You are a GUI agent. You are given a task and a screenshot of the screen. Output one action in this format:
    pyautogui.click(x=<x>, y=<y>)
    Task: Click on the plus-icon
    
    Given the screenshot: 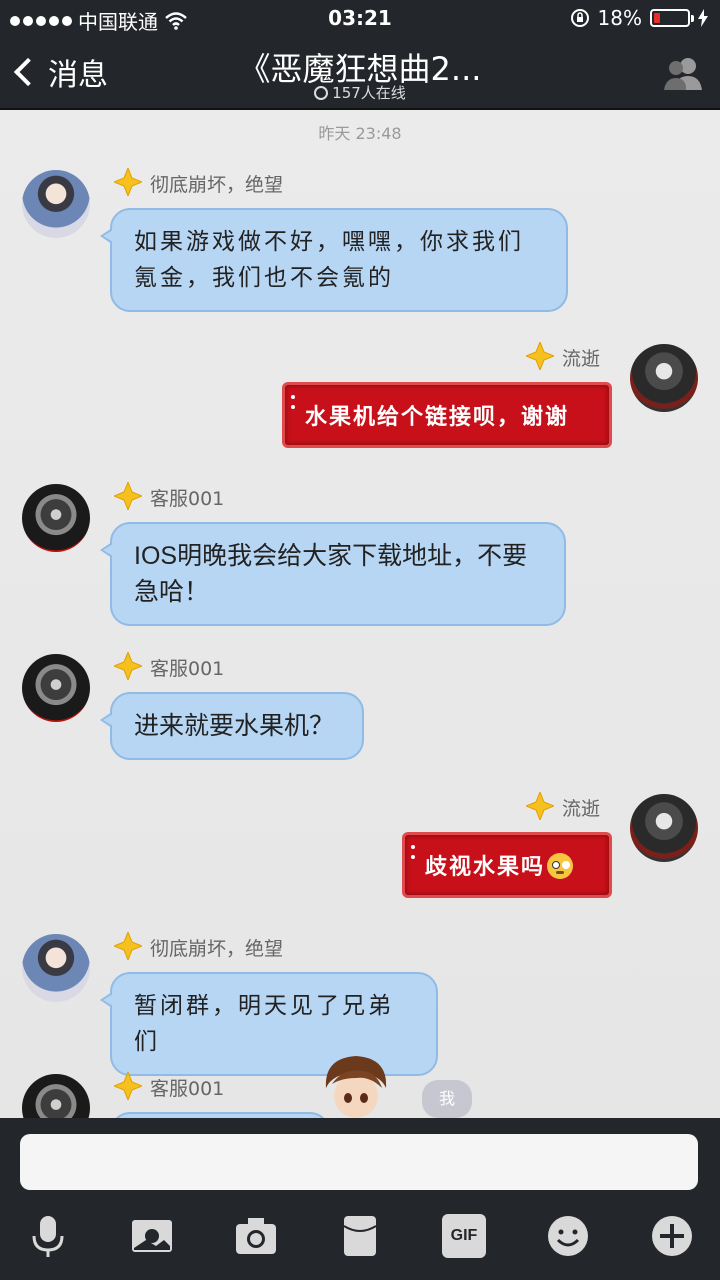 What is the action you would take?
    pyautogui.click(x=672, y=1236)
    